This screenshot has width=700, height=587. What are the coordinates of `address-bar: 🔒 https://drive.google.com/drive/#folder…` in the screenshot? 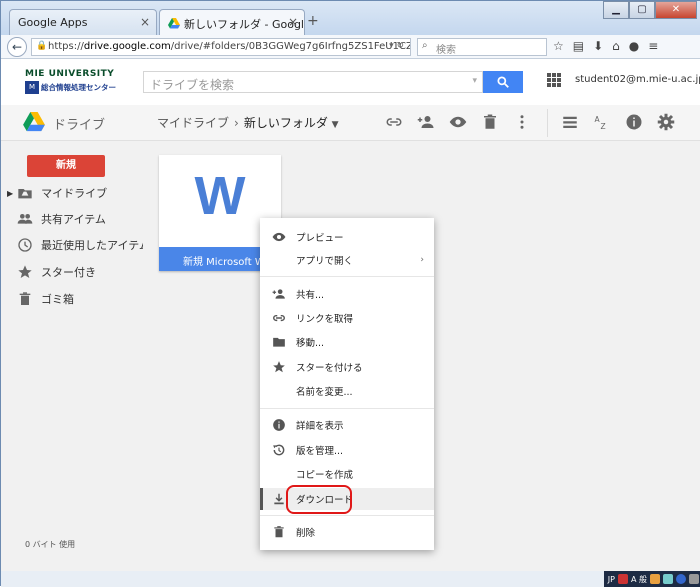 It's located at (221, 47).